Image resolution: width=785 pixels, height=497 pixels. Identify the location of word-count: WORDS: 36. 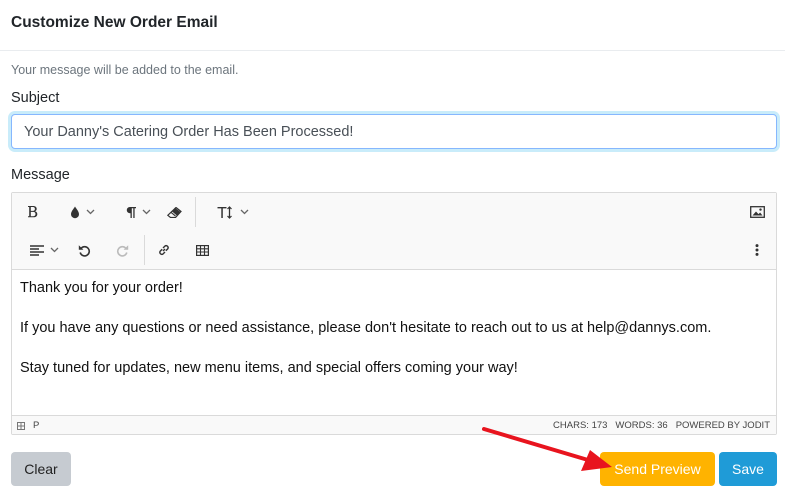
(641, 425).